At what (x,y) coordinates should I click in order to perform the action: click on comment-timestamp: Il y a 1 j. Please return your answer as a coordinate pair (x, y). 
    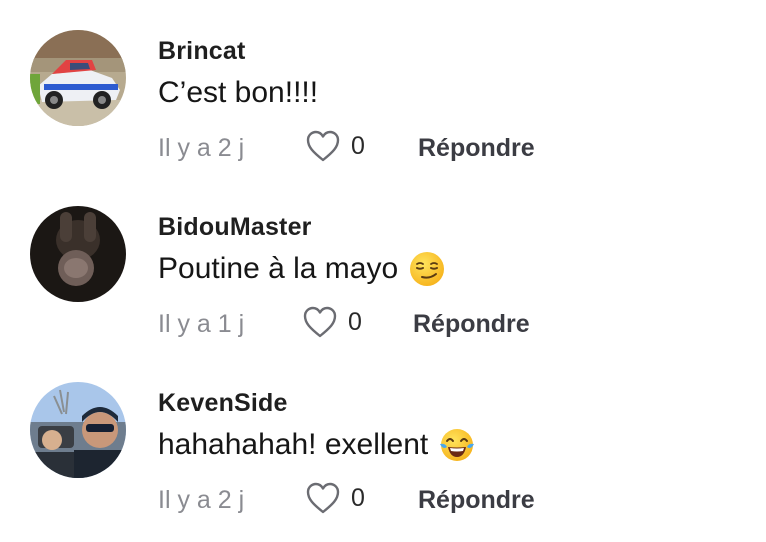
    Looking at the image, I should click on (201, 324).